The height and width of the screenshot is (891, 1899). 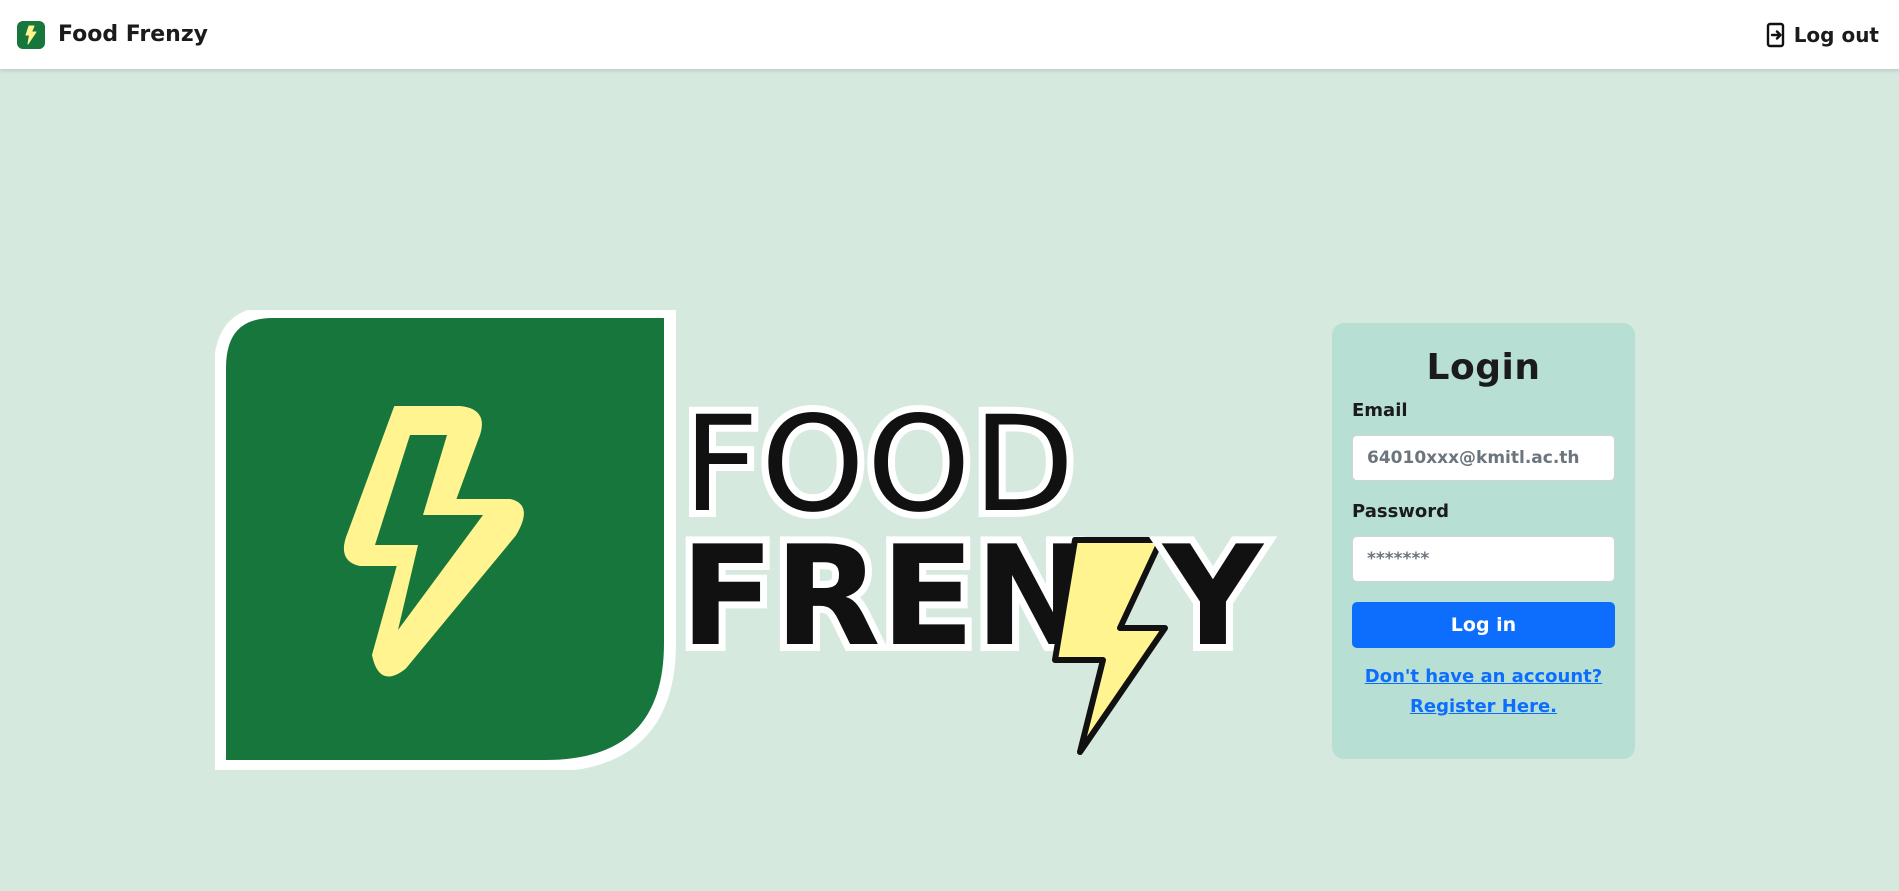 I want to click on login-button: Log in, so click(x=1483, y=625).